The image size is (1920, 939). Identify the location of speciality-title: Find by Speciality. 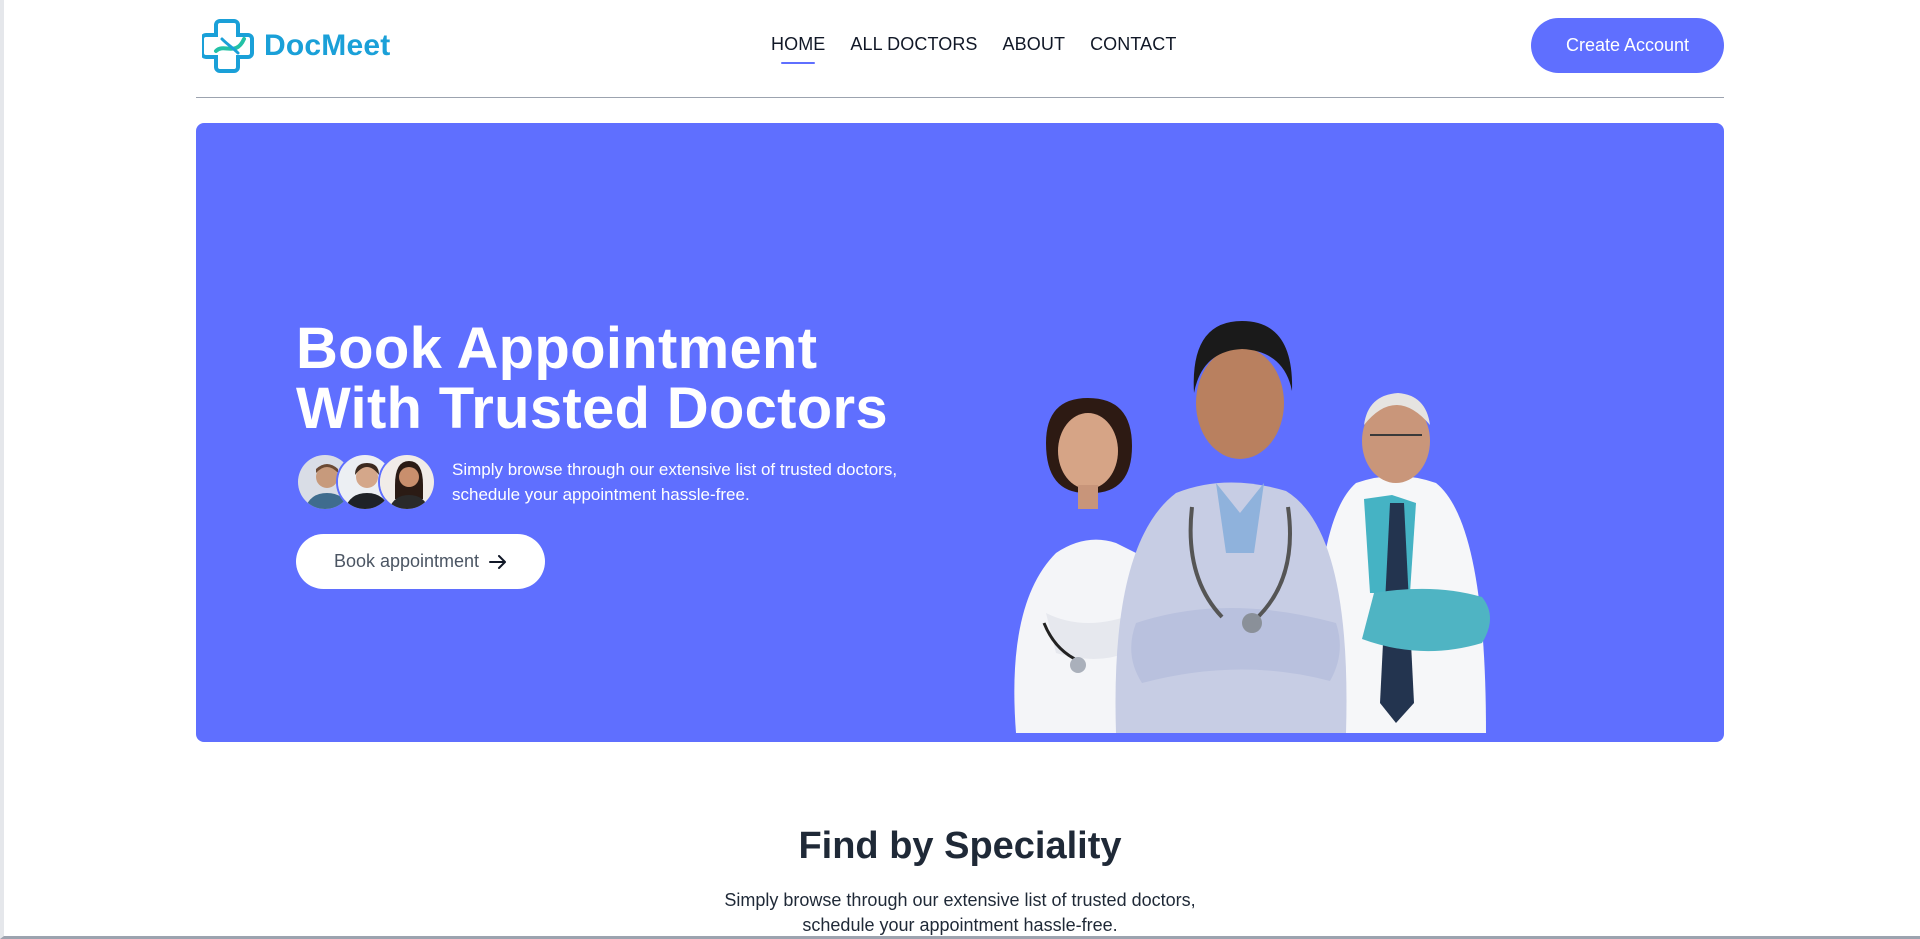
(960, 846).